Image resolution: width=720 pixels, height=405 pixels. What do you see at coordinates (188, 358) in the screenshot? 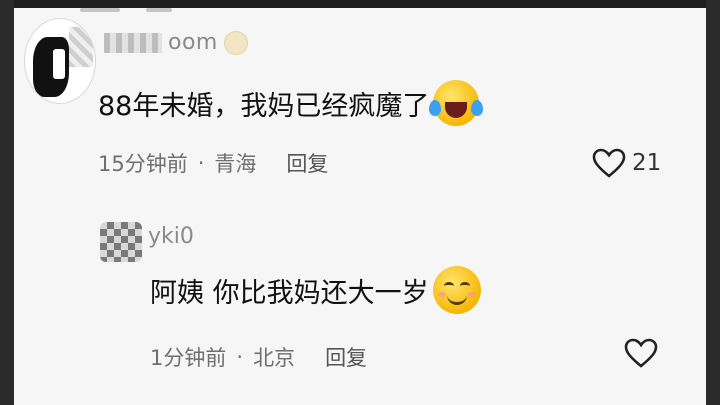
I see `reply-comment-time: 1分钟前` at bounding box center [188, 358].